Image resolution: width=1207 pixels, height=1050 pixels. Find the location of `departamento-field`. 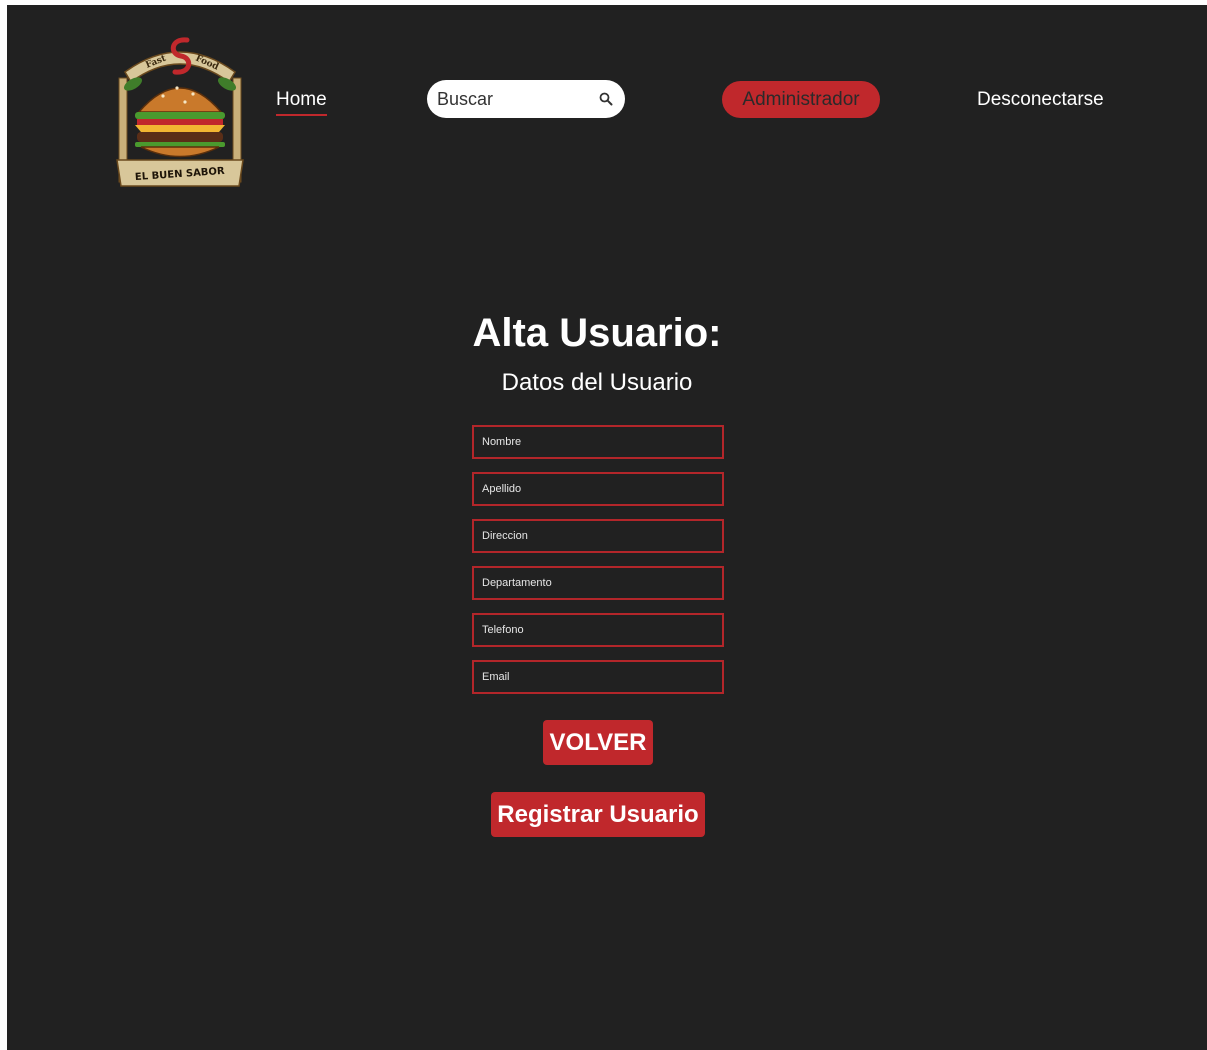

departamento-field is located at coordinates (598, 583).